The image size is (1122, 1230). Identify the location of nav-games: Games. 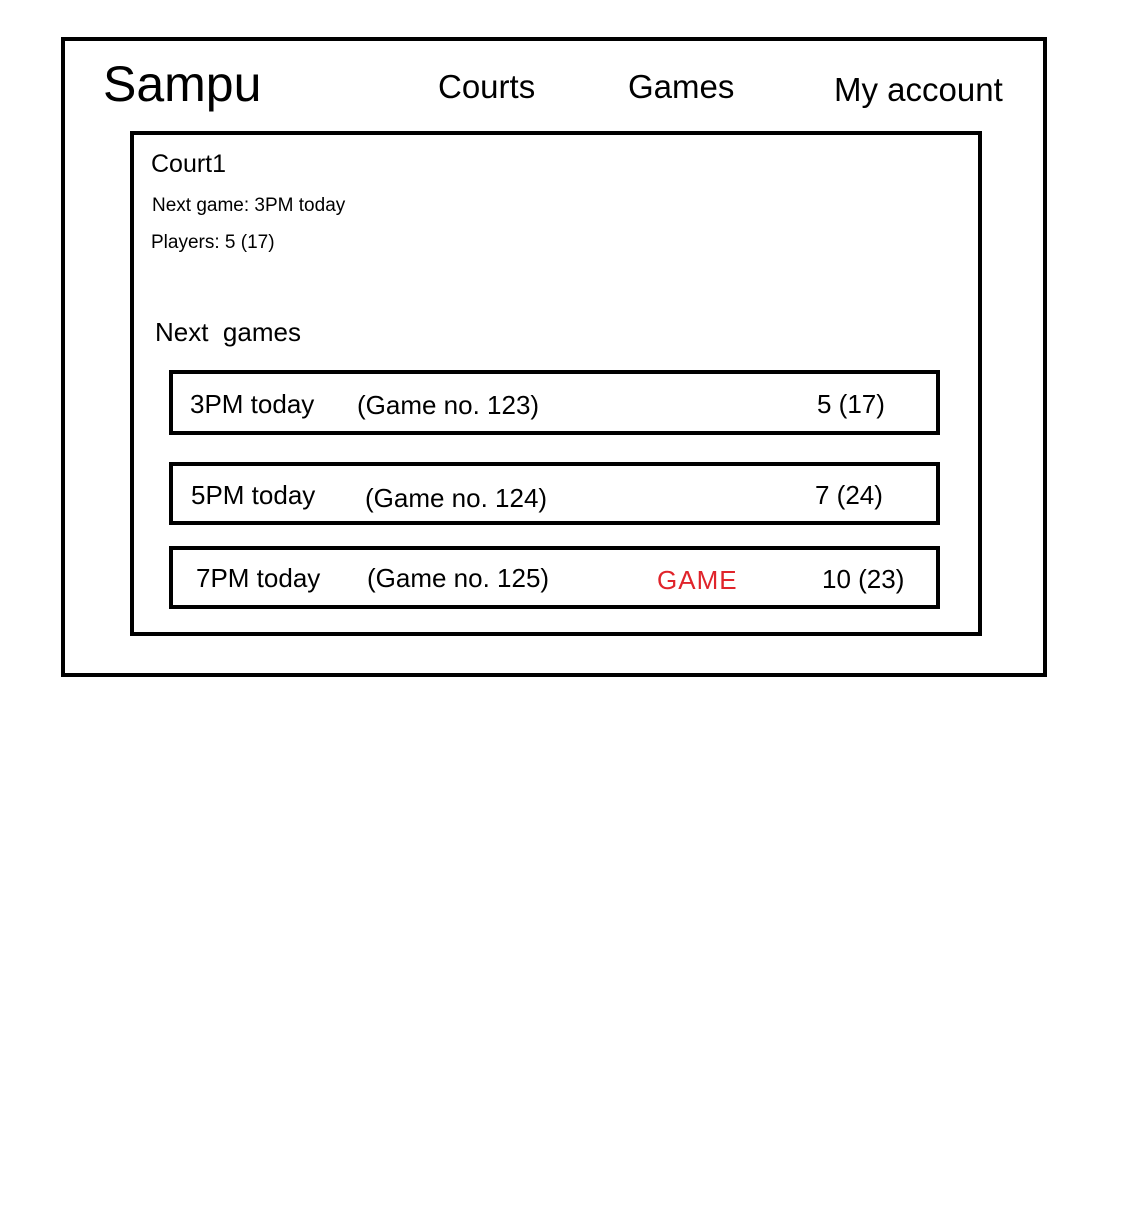
(681, 87).